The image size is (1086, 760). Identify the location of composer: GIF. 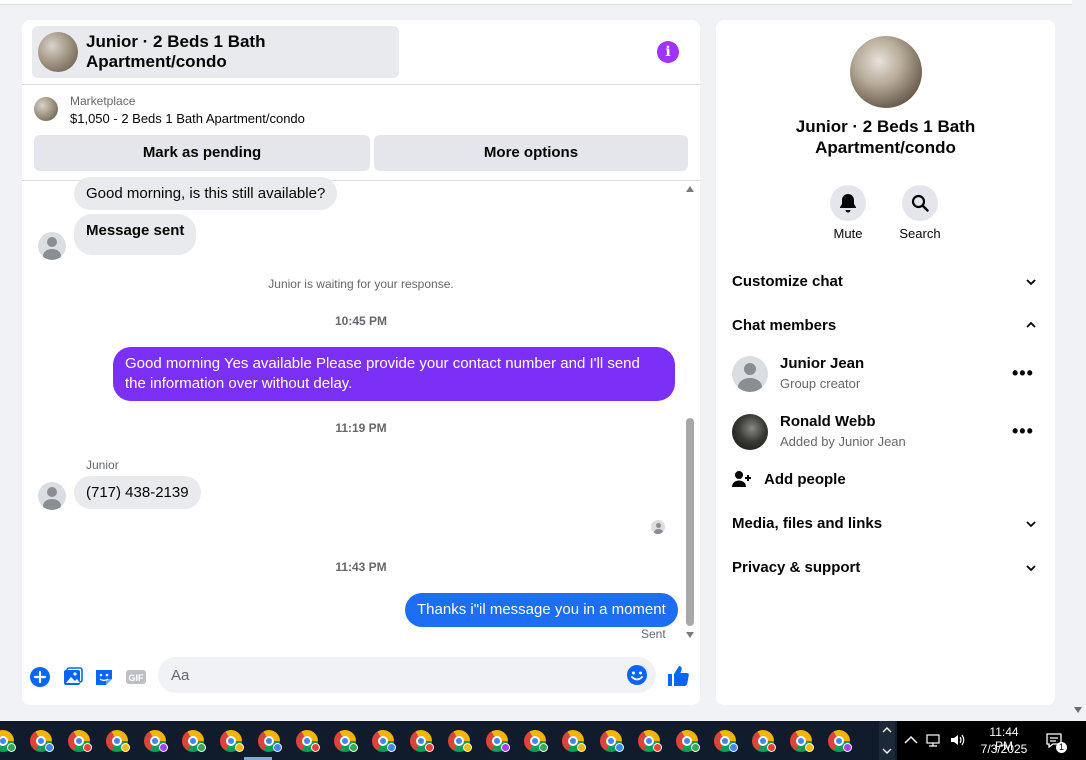
(361, 680).